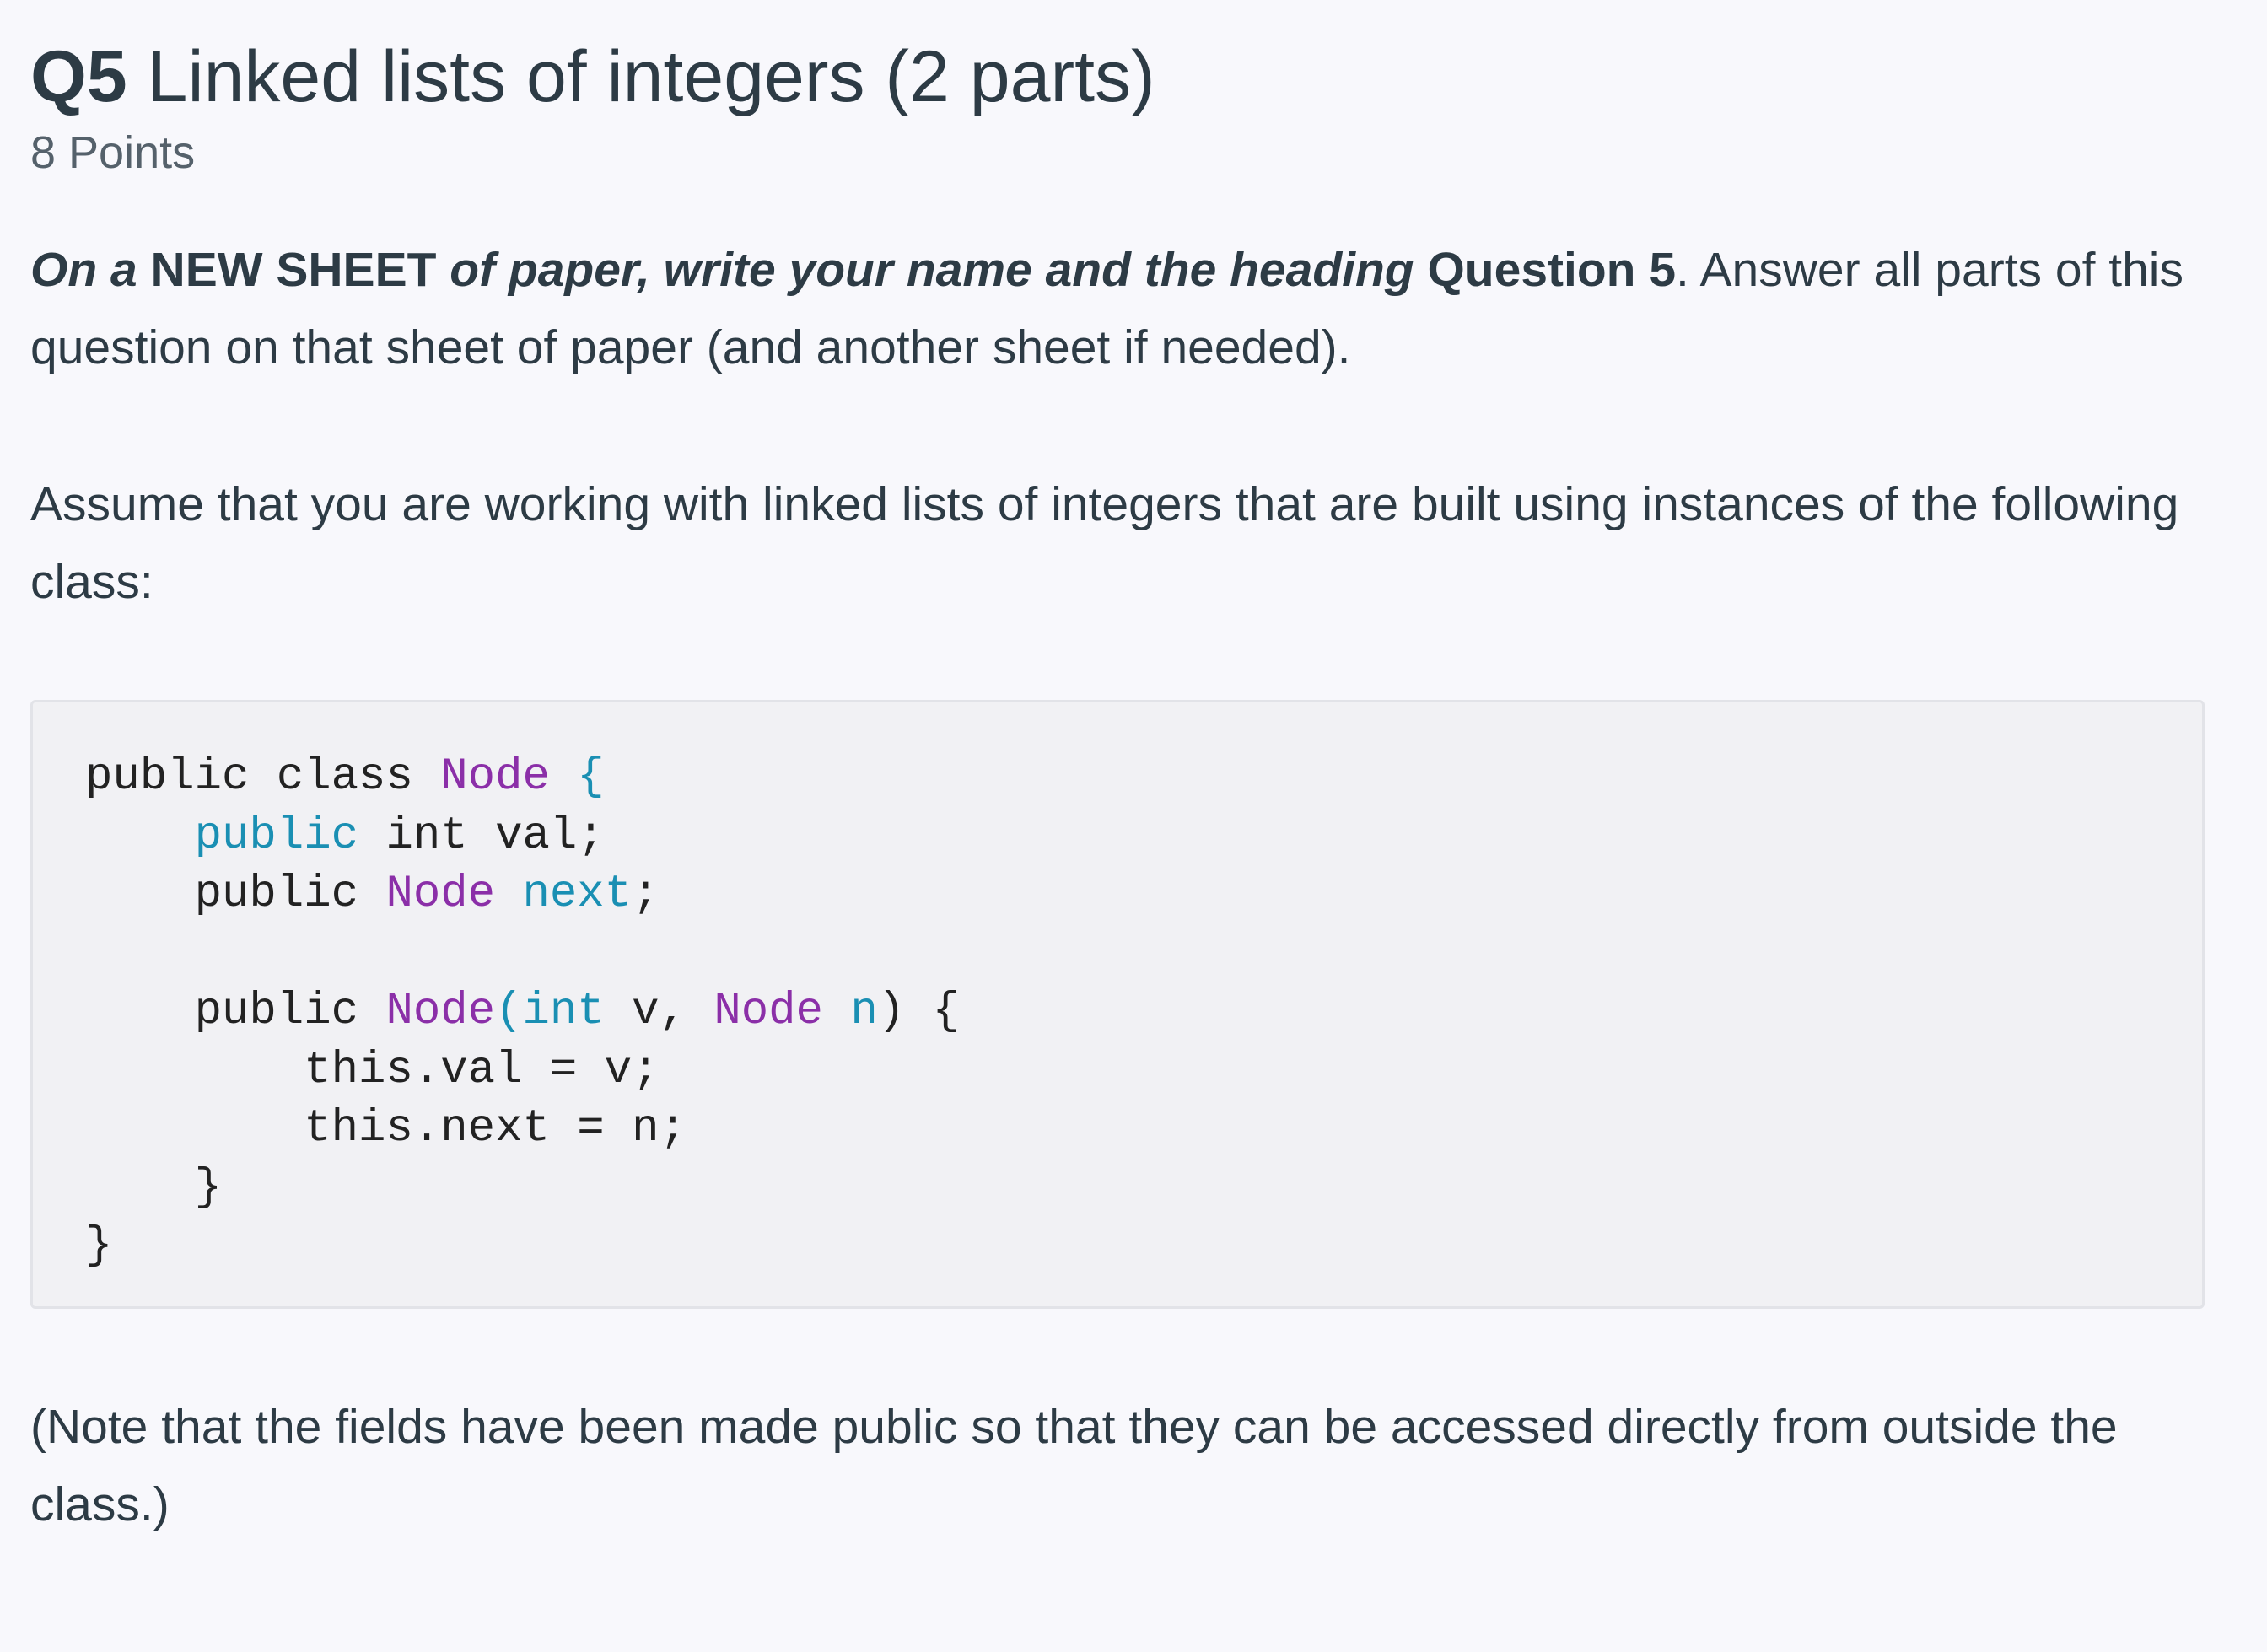 The width and height of the screenshot is (2267, 1652). Describe the element at coordinates (345, 777) in the screenshot. I see `code-line: public class Node {` at that location.